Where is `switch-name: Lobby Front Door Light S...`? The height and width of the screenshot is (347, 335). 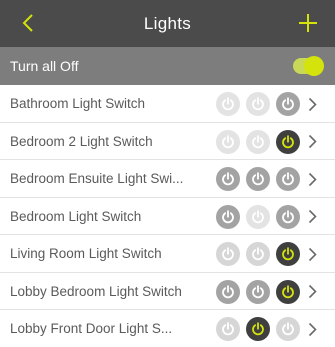
switch-name: Lobby Front Door Light S... is located at coordinates (91, 328).